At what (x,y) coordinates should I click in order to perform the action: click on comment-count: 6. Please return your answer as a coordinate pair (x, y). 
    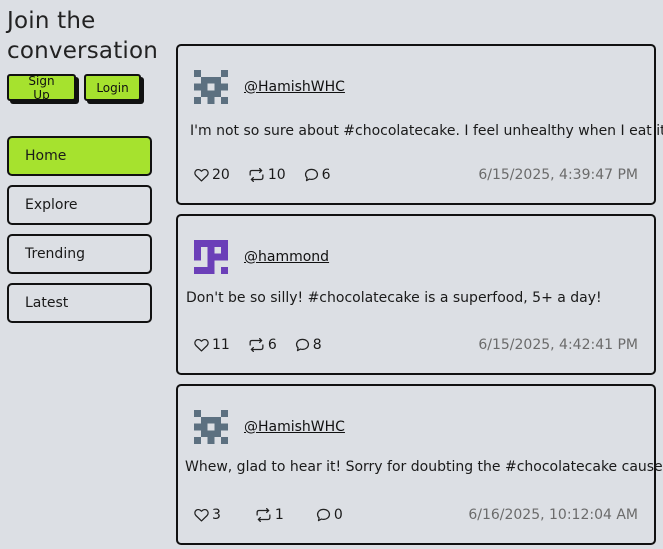
    Looking at the image, I should click on (326, 175).